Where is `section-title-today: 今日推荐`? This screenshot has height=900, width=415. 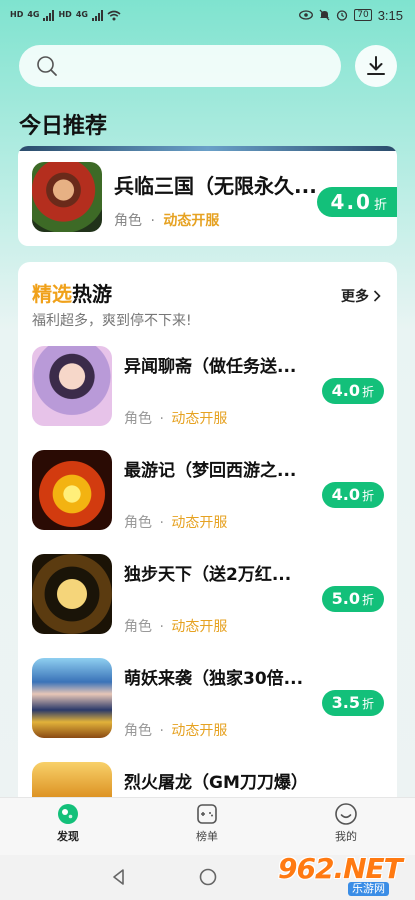
section-title-today: 今日推荐 is located at coordinates (63, 126).